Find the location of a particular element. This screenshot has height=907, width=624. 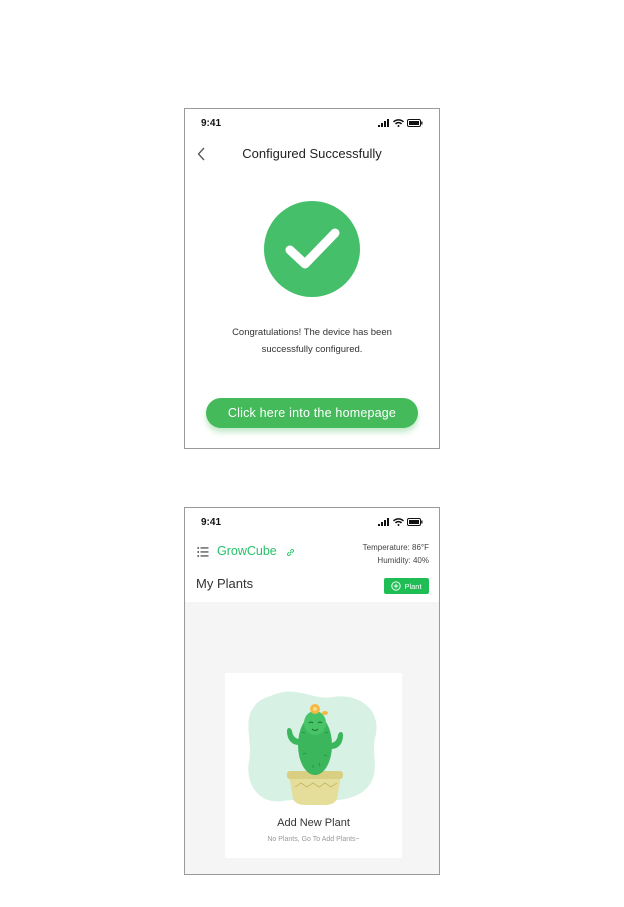

humidity-readout: Humidity: 40% is located at coordinates (403, 560).